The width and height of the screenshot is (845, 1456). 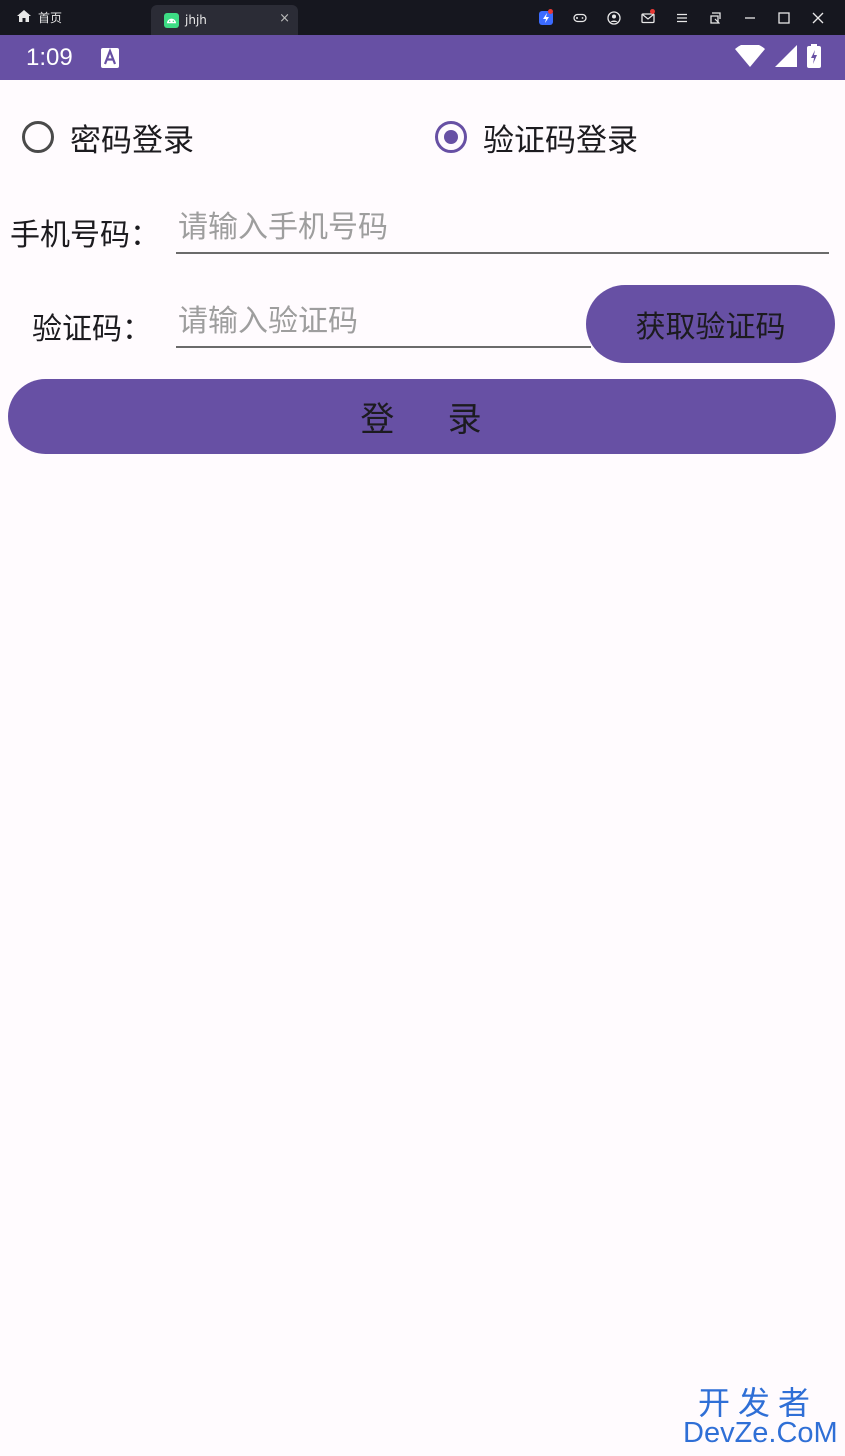 I want to click on system-icons, so click(x=778, y=57).